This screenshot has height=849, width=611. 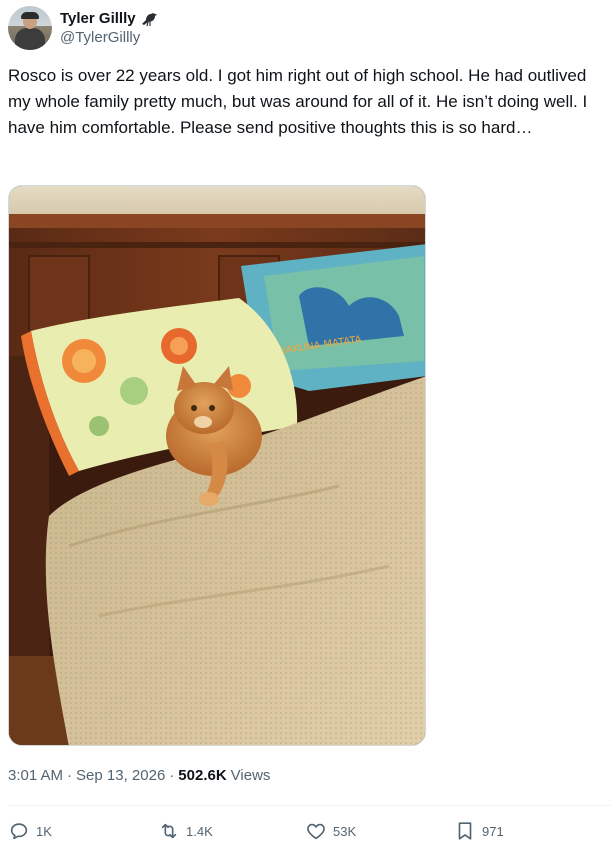 What do you see at coordinates (30, 831) in the screenshot?
I see `reply-button: 1K` at bounding box center [30, 831].